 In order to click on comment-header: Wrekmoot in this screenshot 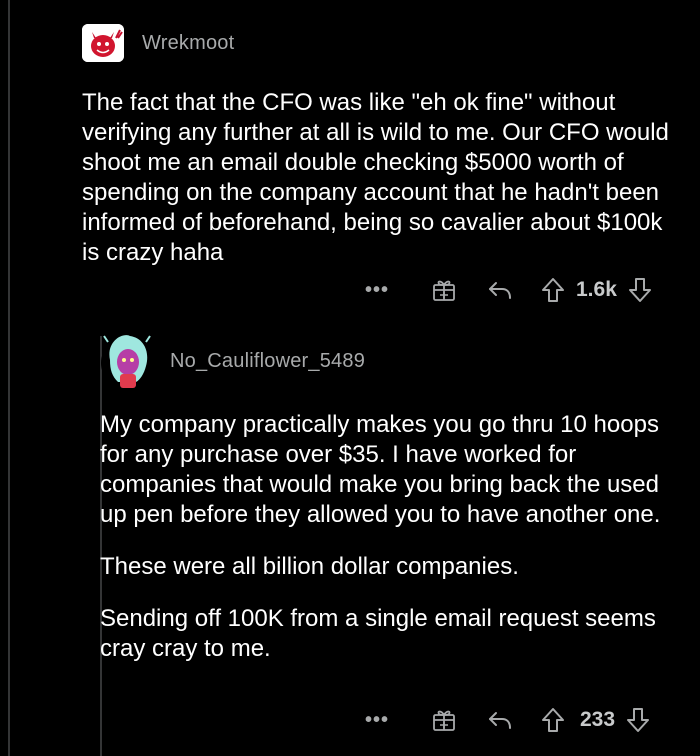, I will do `click(382, 43)`.